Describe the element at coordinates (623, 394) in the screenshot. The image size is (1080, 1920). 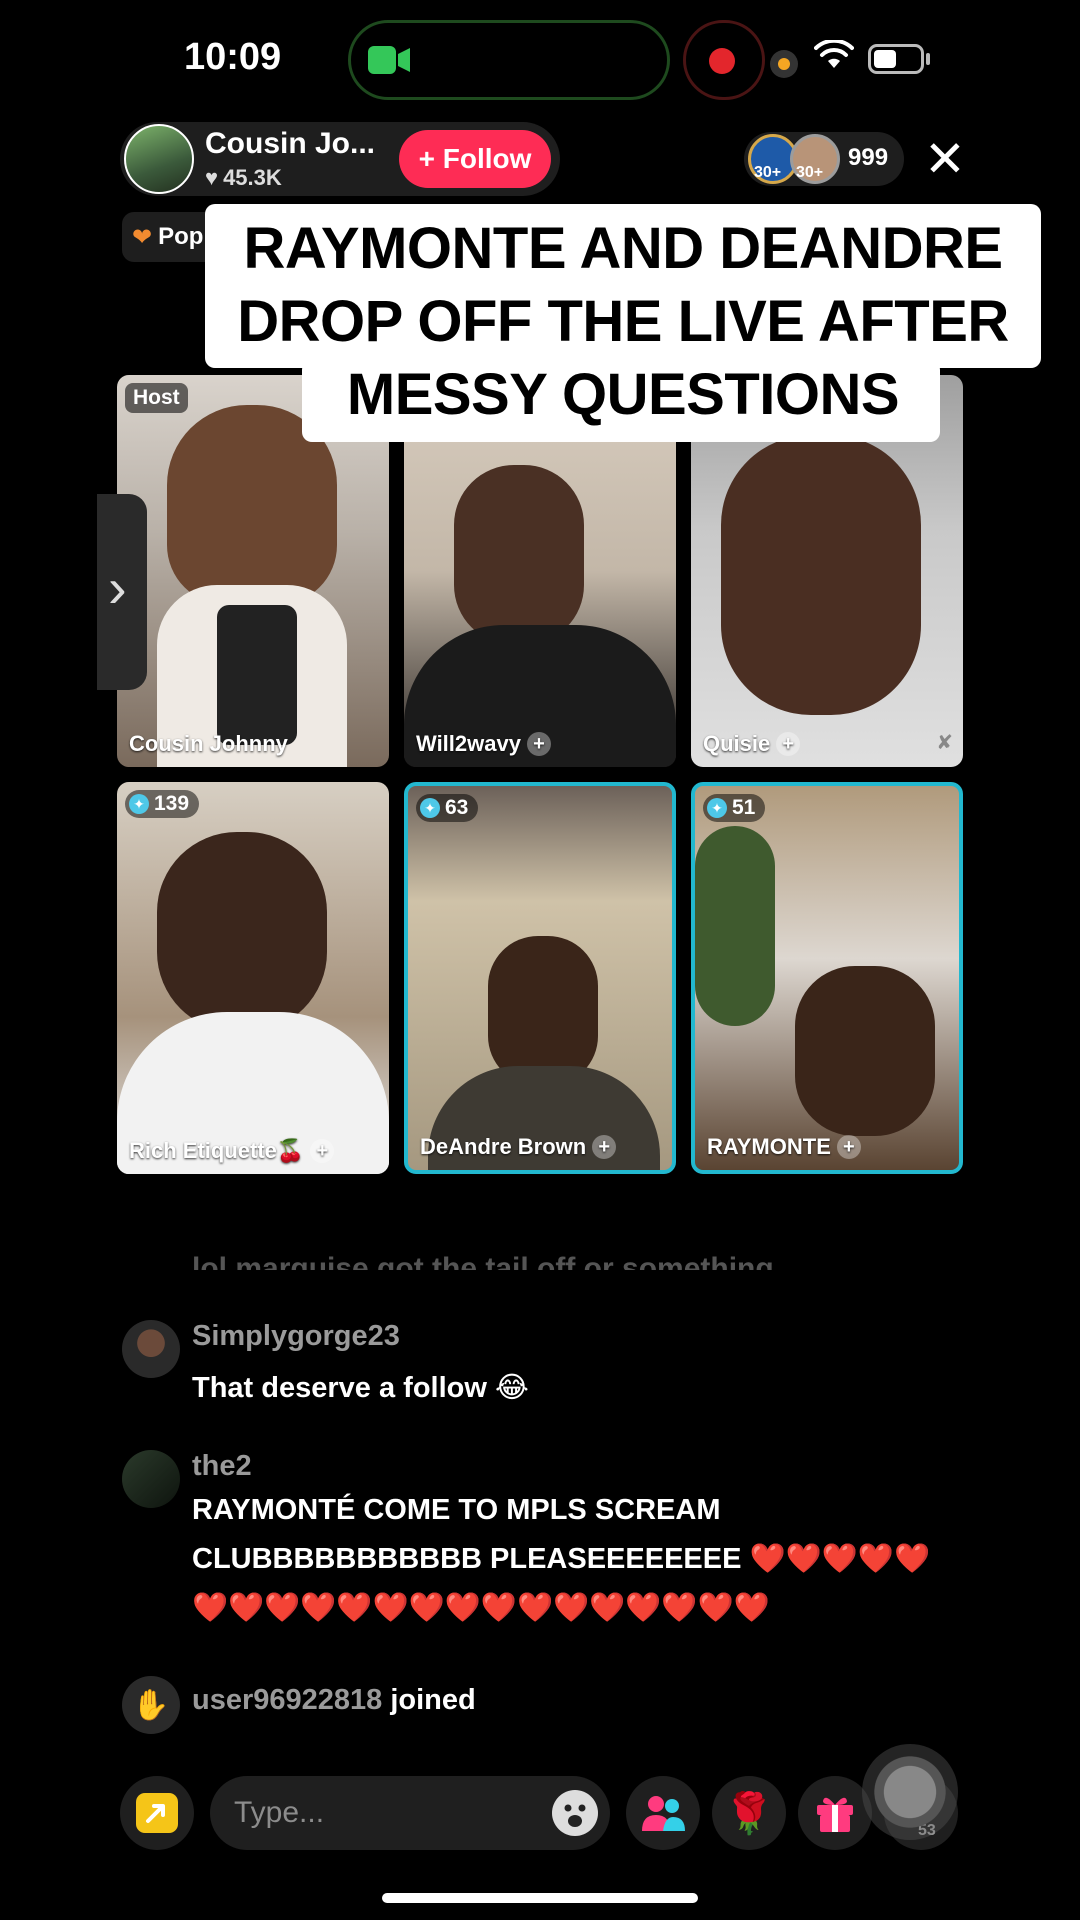
I see `caption-line: MESSY QUESTIONS` at that location.